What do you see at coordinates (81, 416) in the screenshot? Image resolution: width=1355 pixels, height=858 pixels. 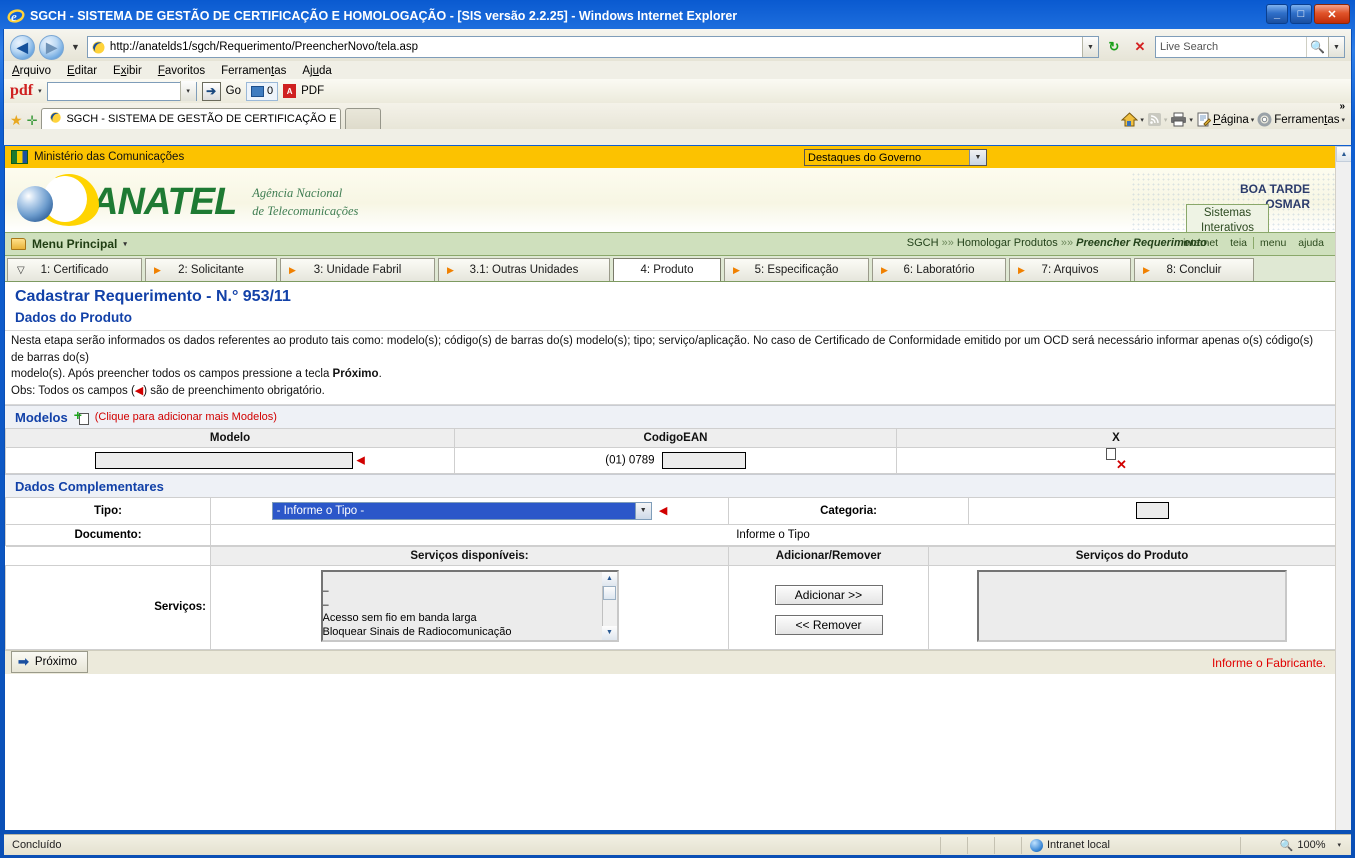 I see `add-model-icon: +` at bounding box center [81, 416].